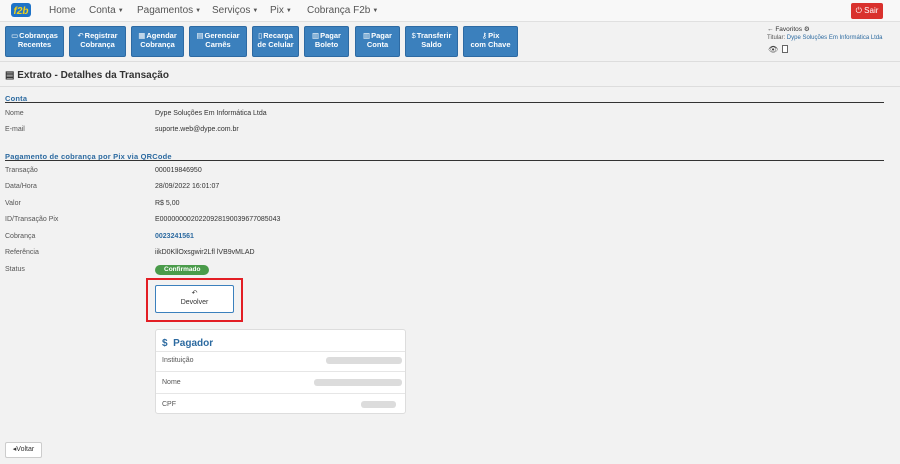  Describe the element at coordinates (378, 404) in the screenshot. I see `redacted-cpf` at that location.